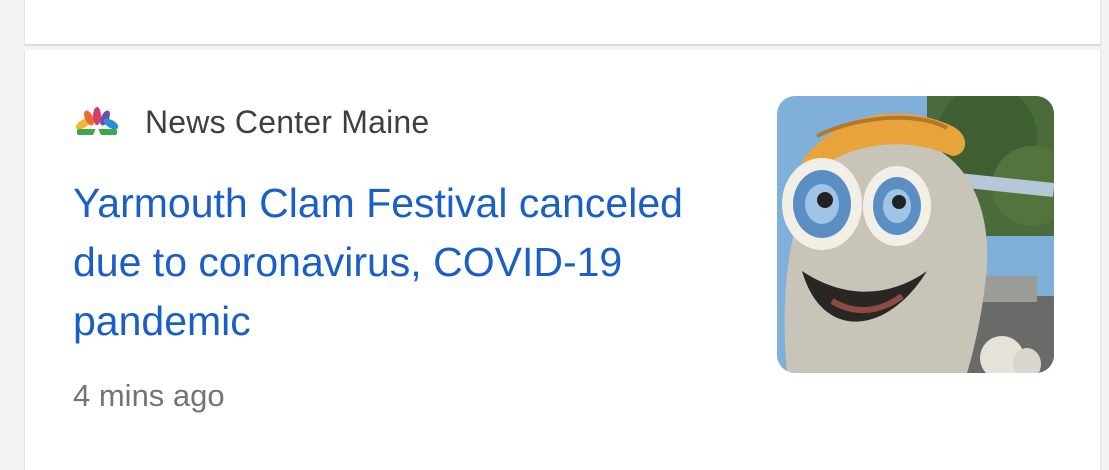 This screenshot has height=470, width=1109. I want to click on clam-mascot-image, so click(915, 234).